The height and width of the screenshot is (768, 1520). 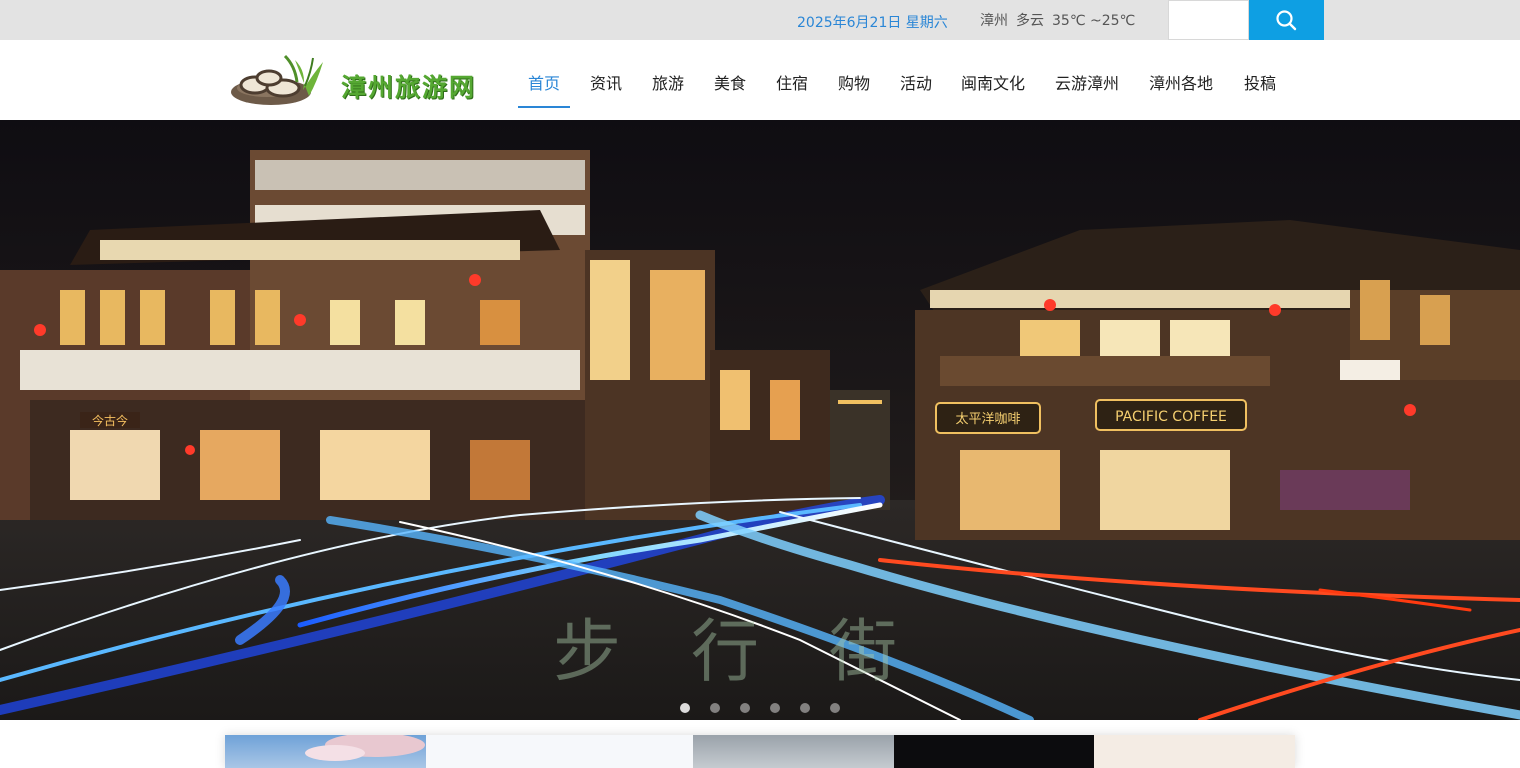 What do you see at coordinates (1260, 73) in the screenshot?
I see `nav-item-submit: 投稿` at bounding box center [1260, 73].